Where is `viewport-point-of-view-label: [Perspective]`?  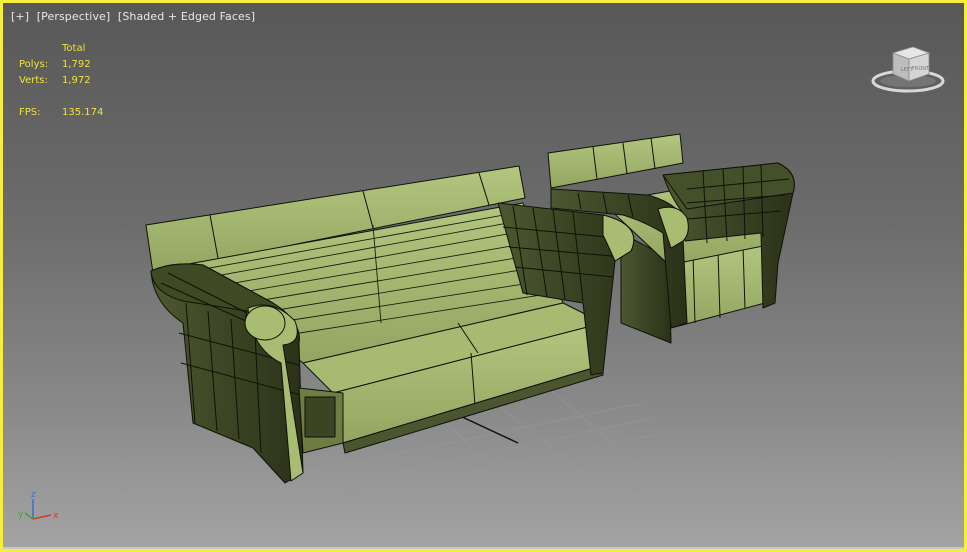
viewport-point-of-view-label: [Perspective] is located at coordinates (74, 16).